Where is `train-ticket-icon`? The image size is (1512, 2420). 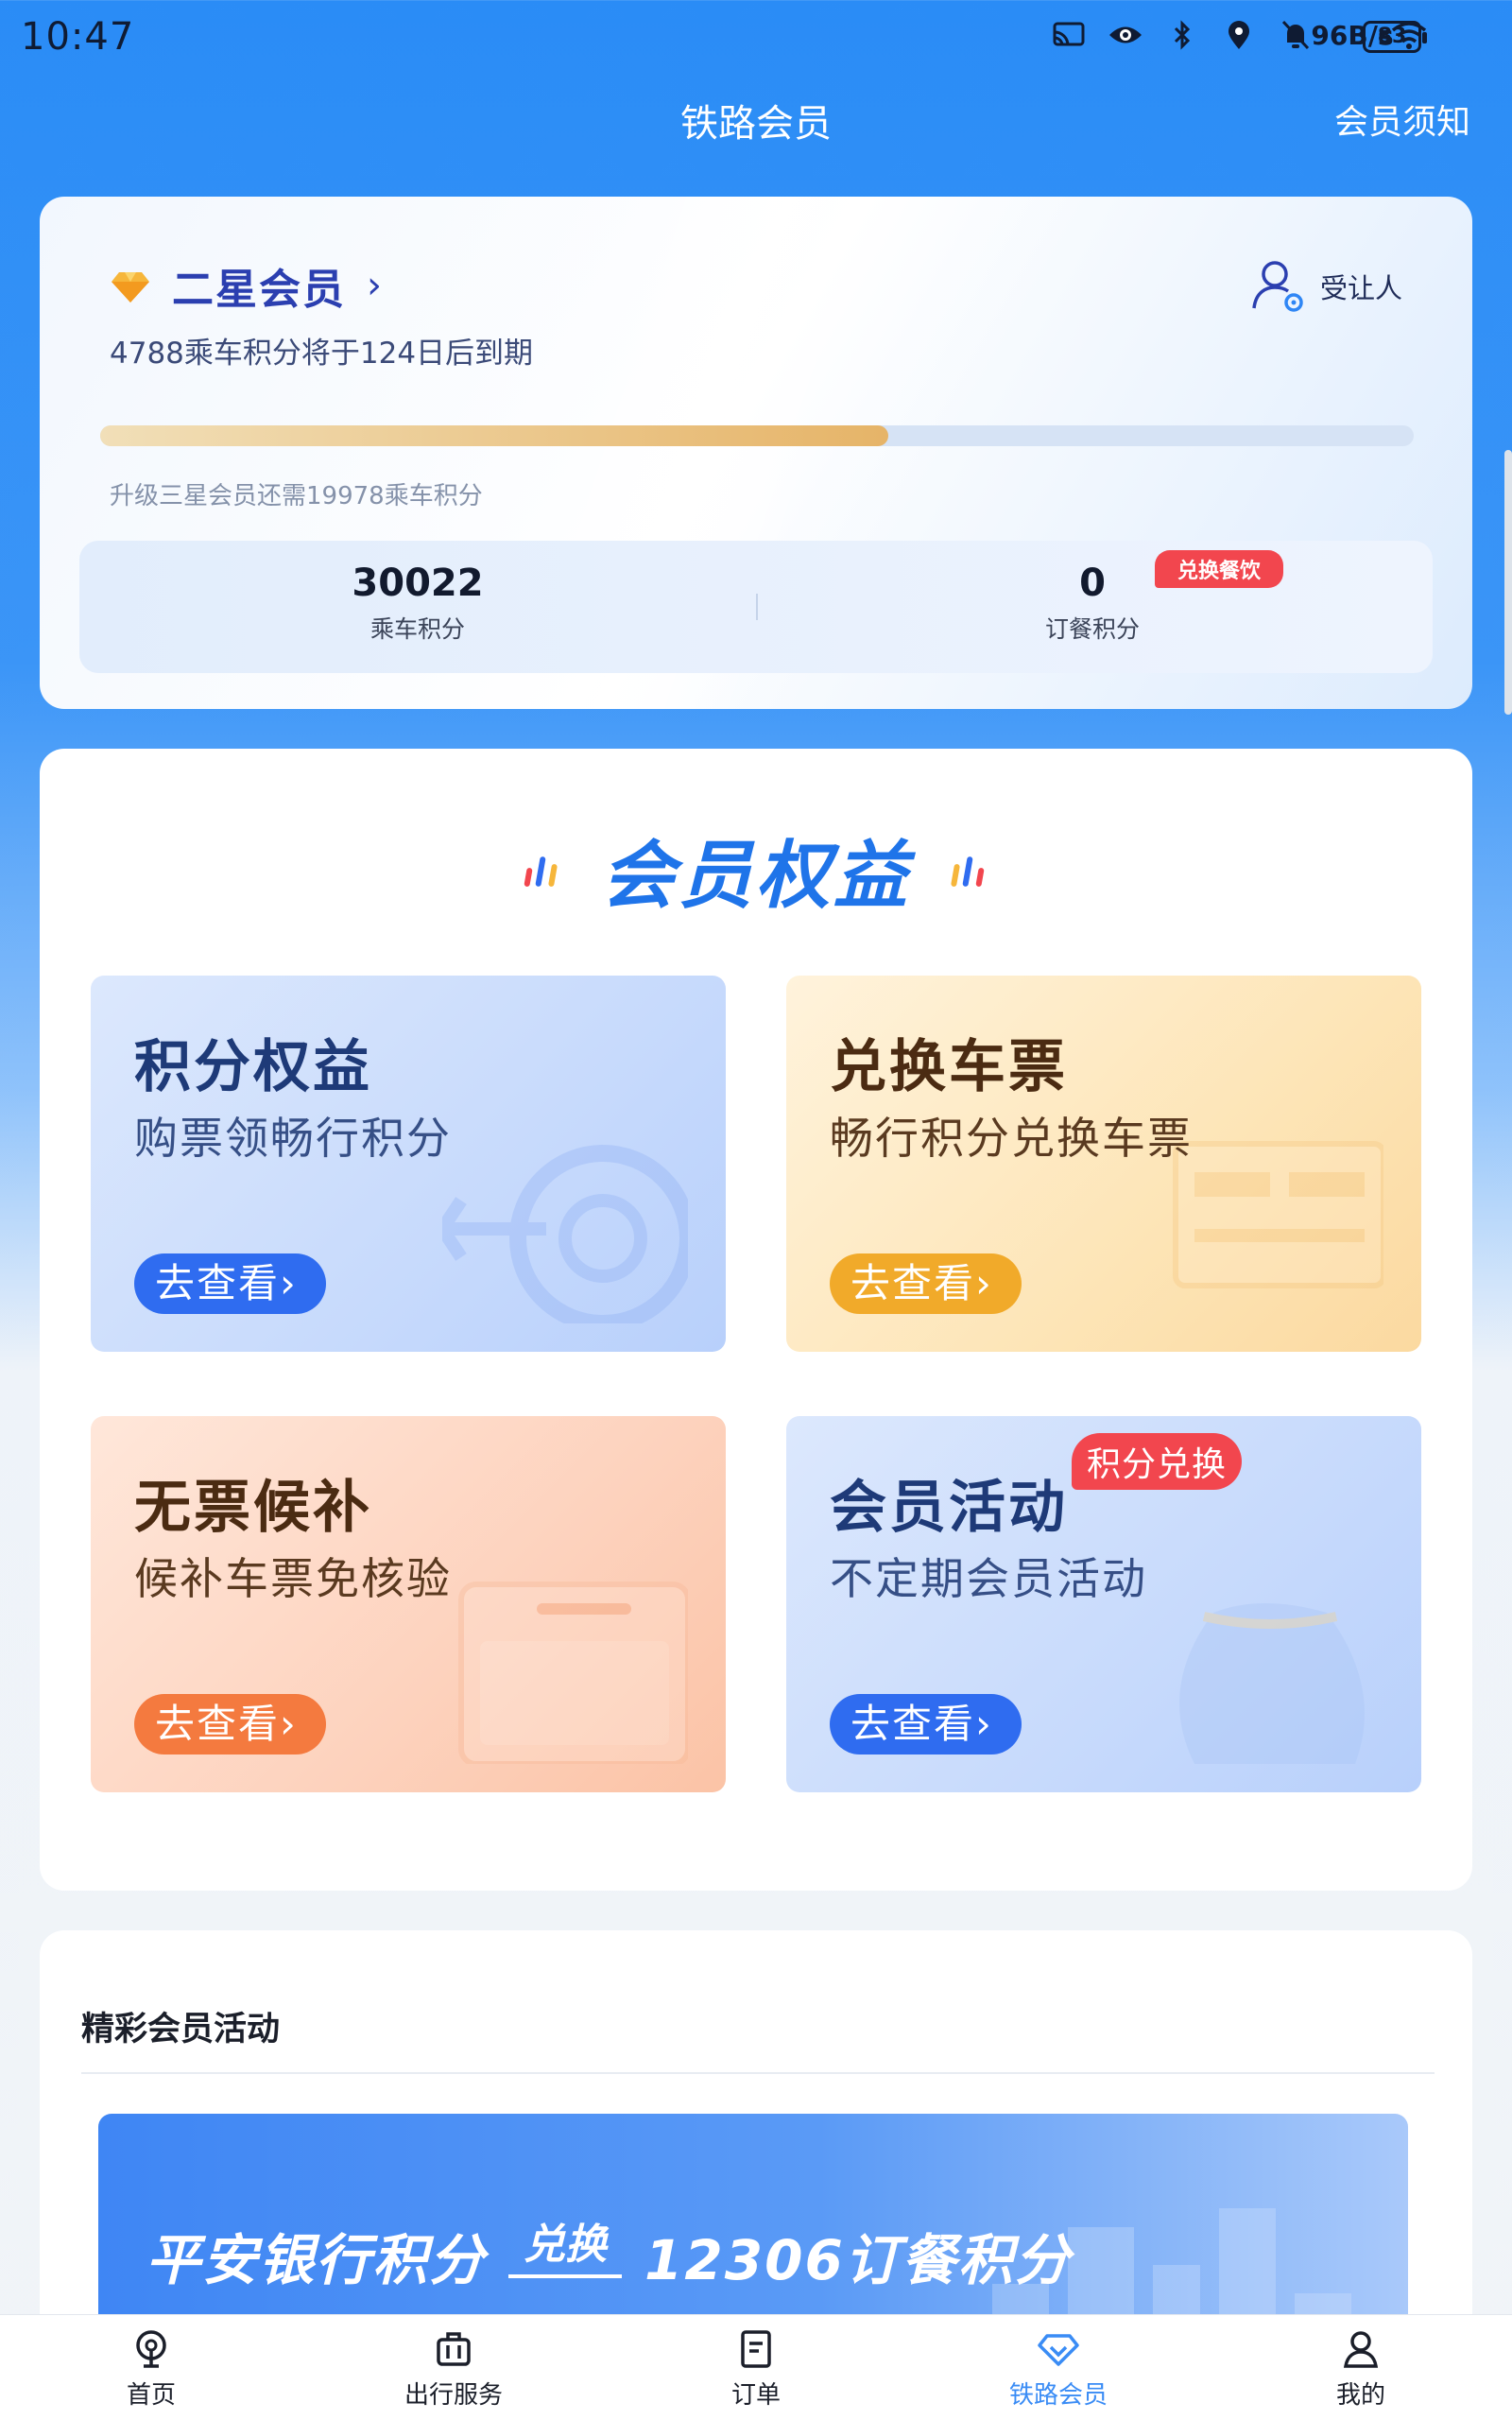
train-ticket-icon is located at coordinates (573, 1673).